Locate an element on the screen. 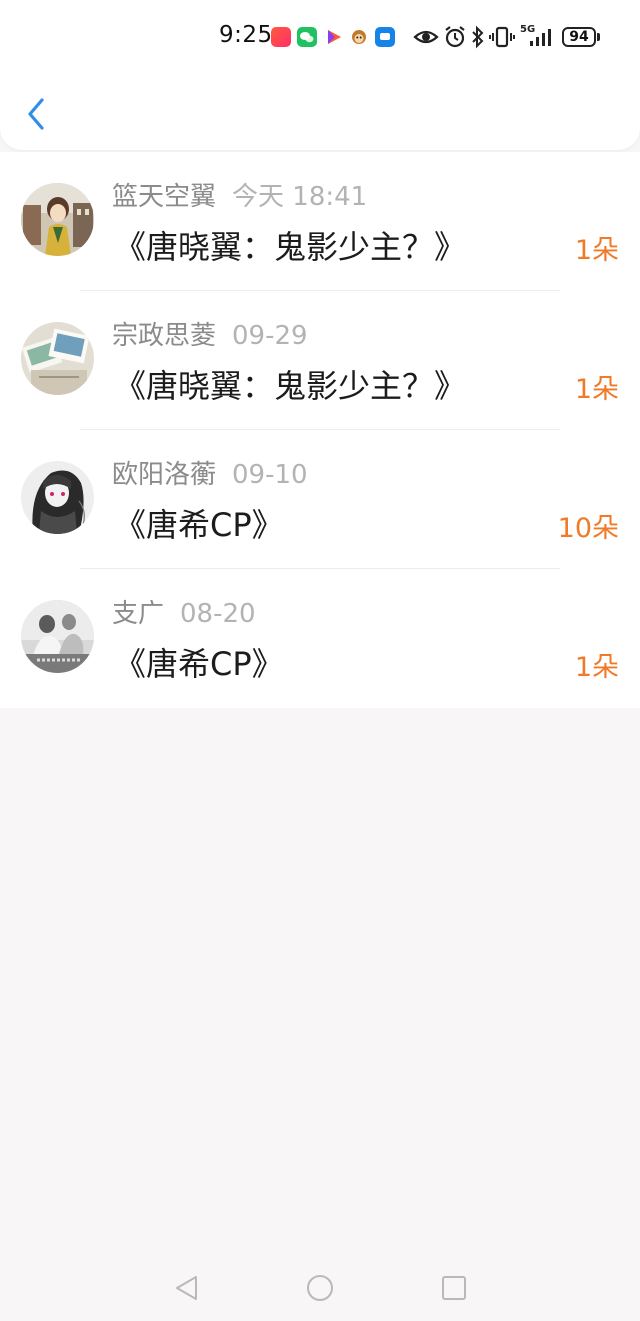 This screenshot has width=640, height=1321. video-app-icon is located at coordinates (334, 37).